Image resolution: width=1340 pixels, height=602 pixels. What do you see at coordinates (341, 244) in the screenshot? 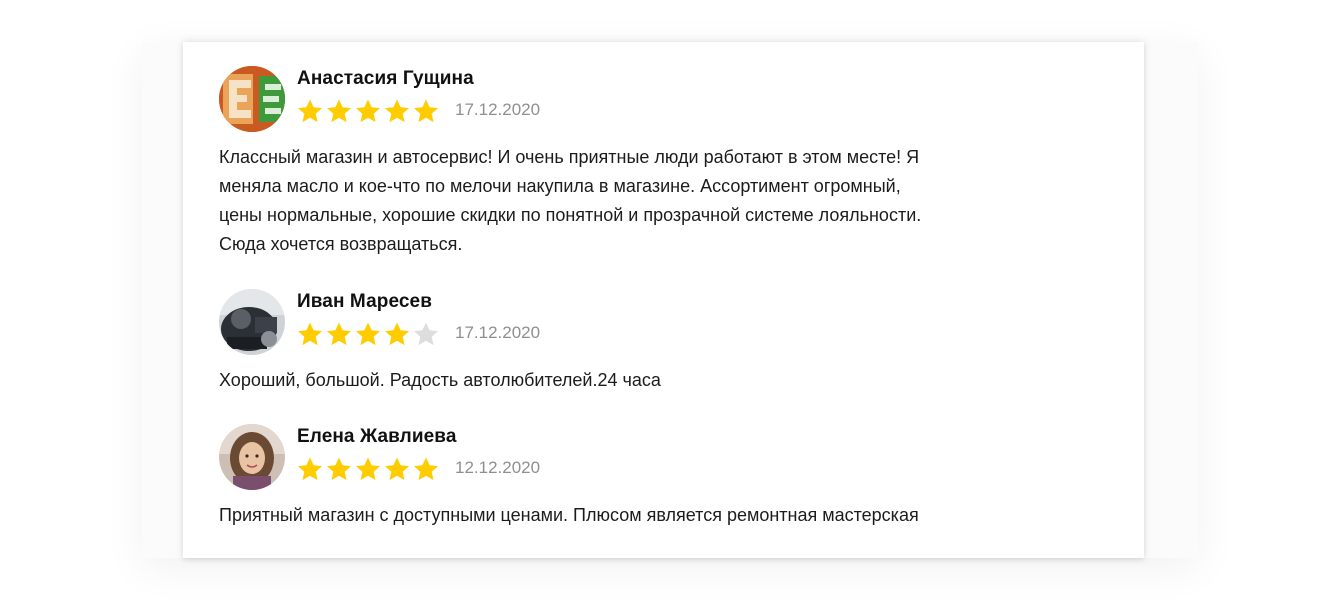
I see `review-text-line: Сюда хочется возвращаться.` at bounding box center [341, 244].